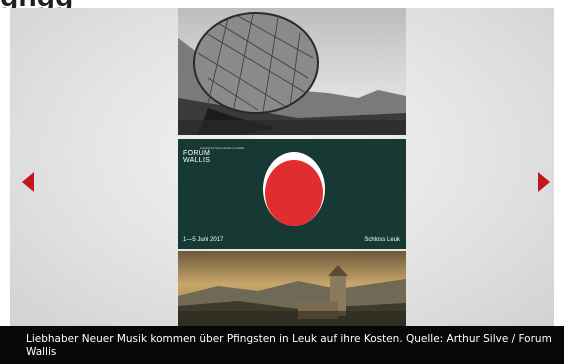  Describe the element at coordinates (60, 4) in the screenshot. I see `page-title-fragment: gngg` at that location.